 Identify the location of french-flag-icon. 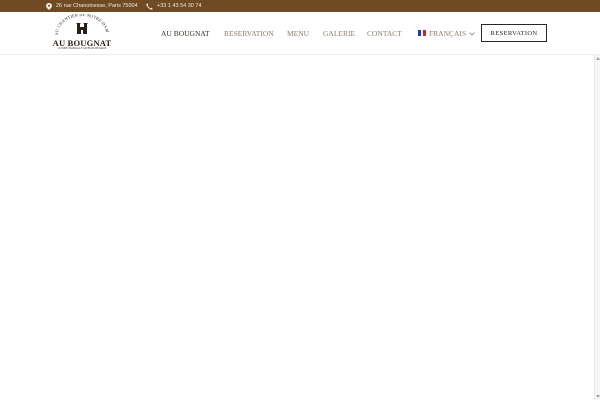
(422, 33).